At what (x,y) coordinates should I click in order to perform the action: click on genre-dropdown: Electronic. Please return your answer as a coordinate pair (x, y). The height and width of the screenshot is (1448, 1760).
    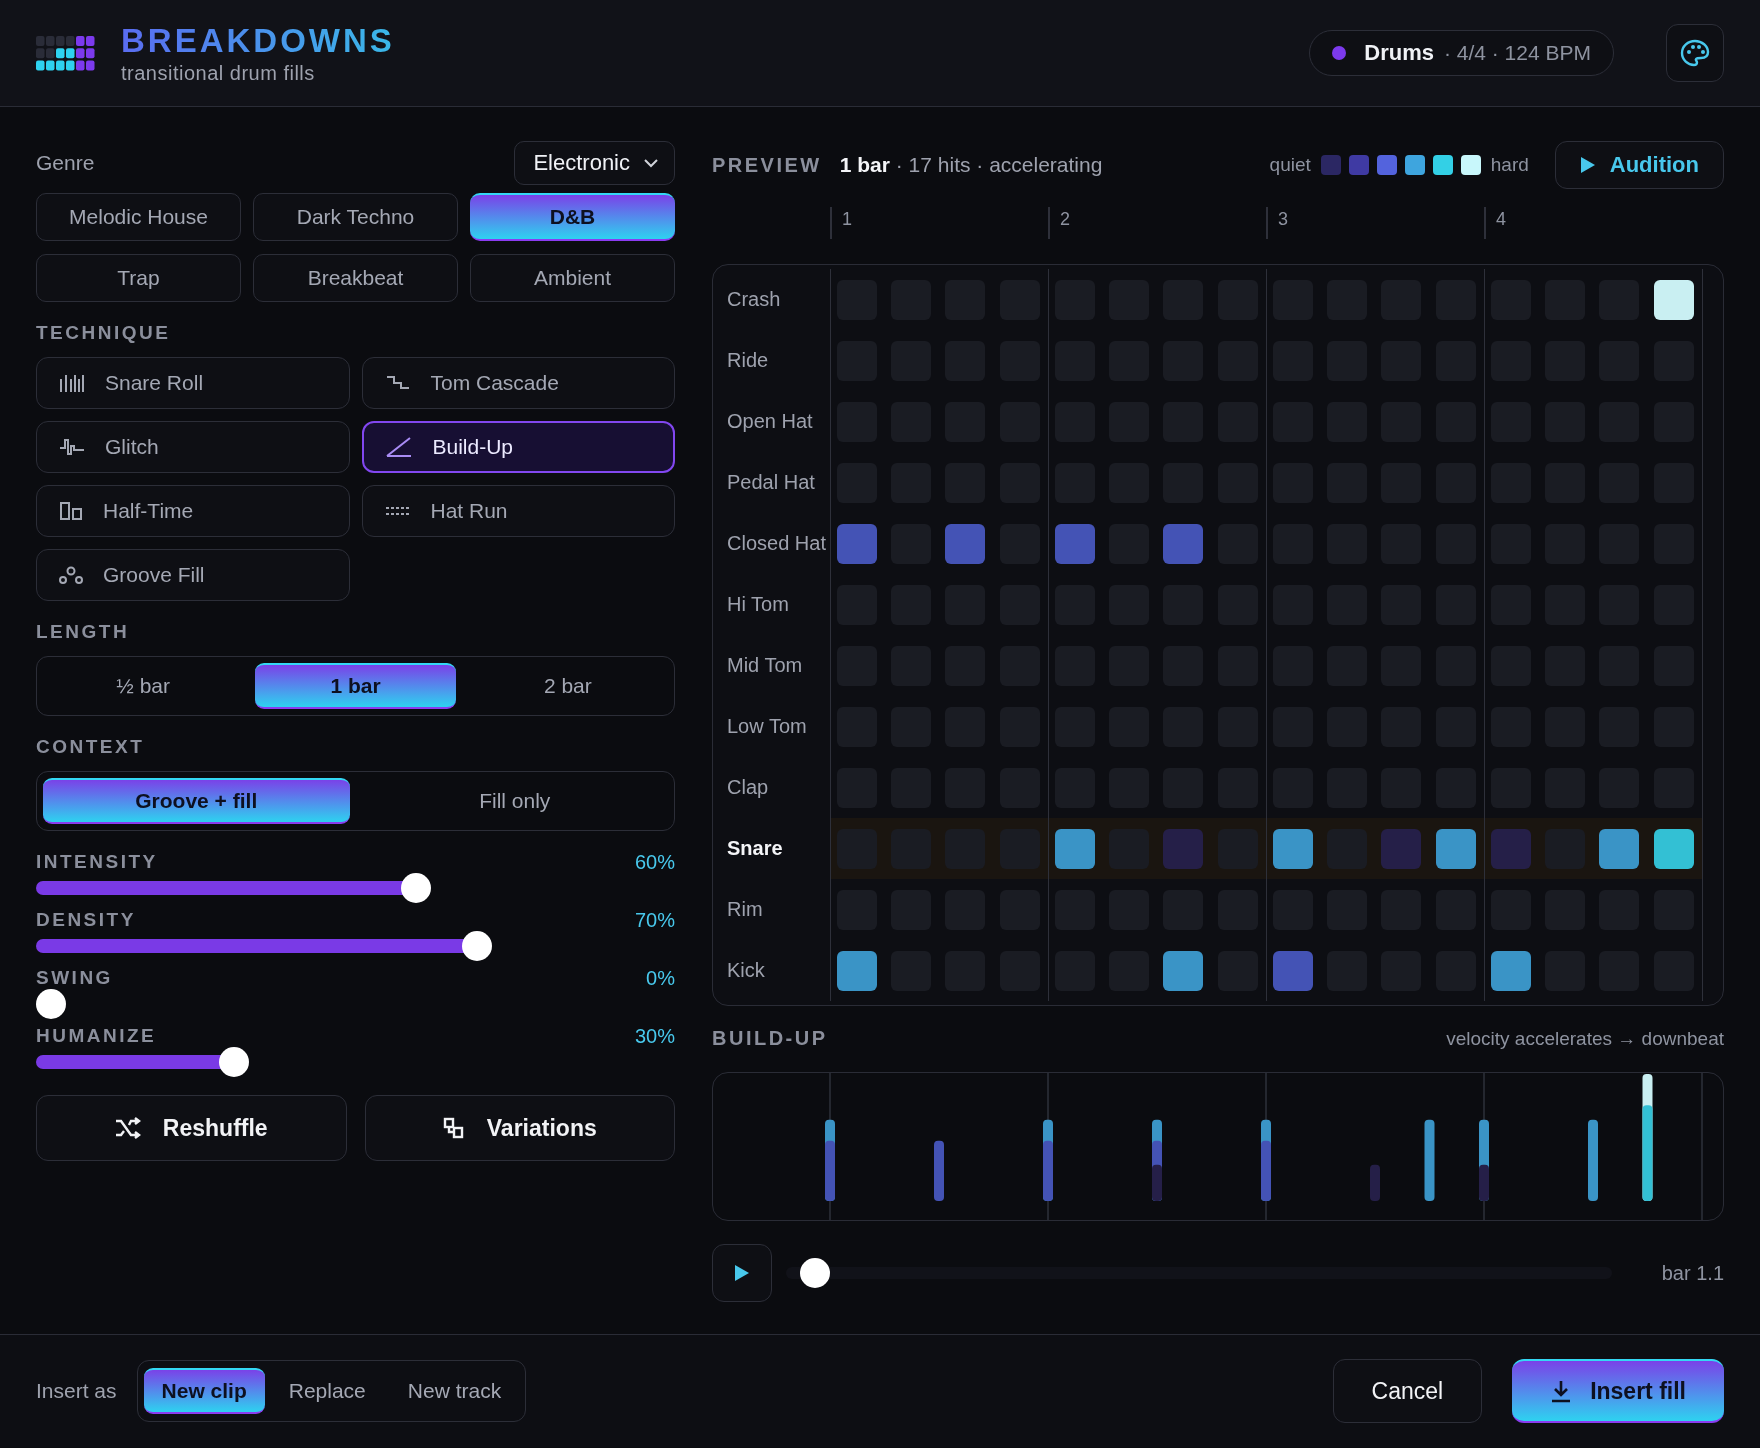
    Looking at the image, I should click on (594, 163).